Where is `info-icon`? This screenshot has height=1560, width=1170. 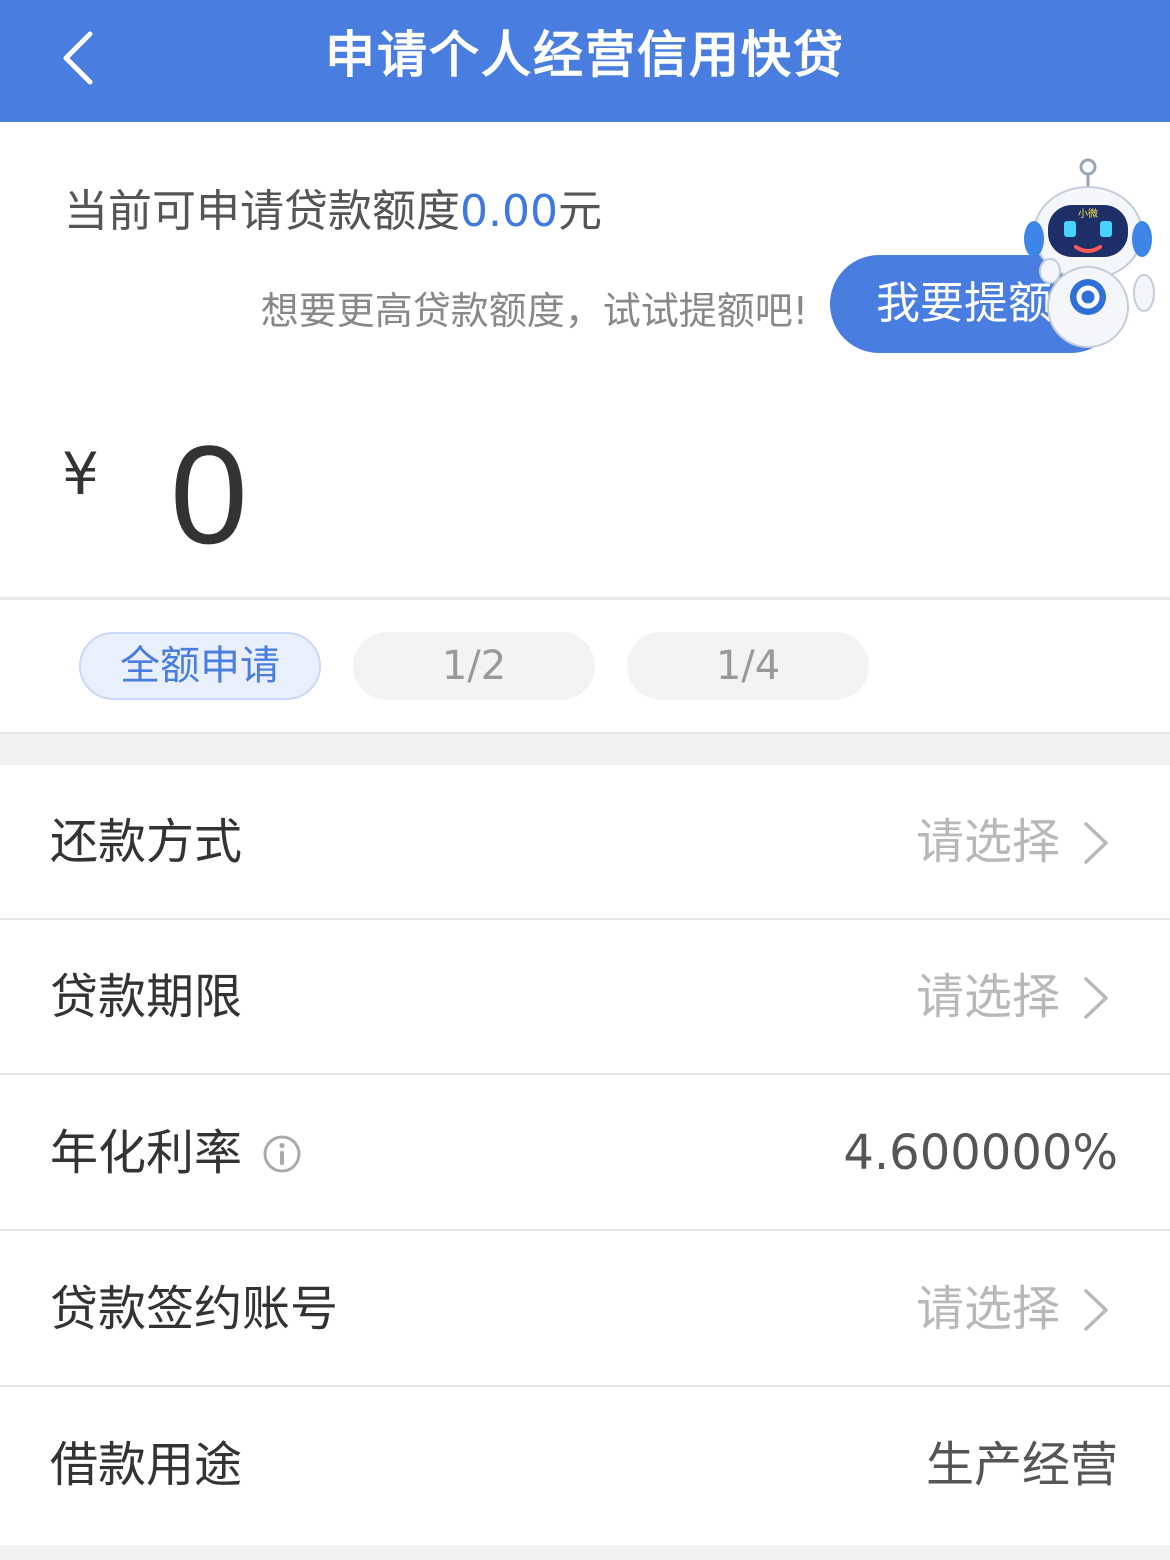
info-icon is located at coordinates (282, 1154).